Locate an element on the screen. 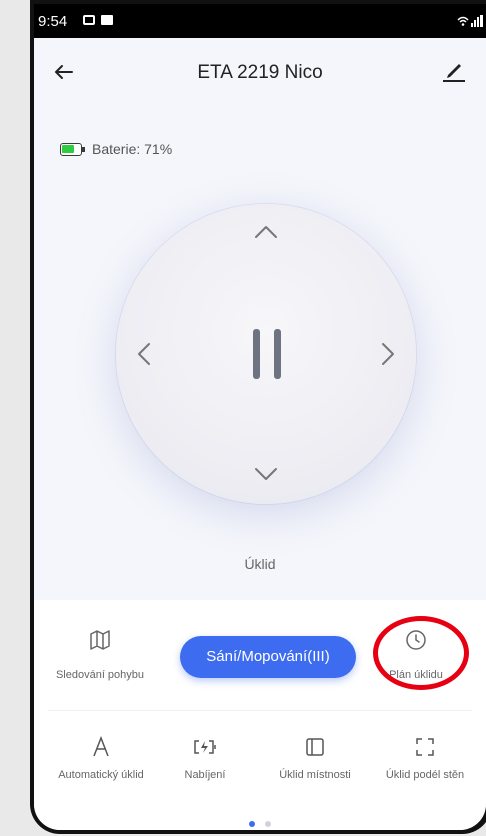  mode-label: Úklid místnosti is located at coordinates (315, 775).